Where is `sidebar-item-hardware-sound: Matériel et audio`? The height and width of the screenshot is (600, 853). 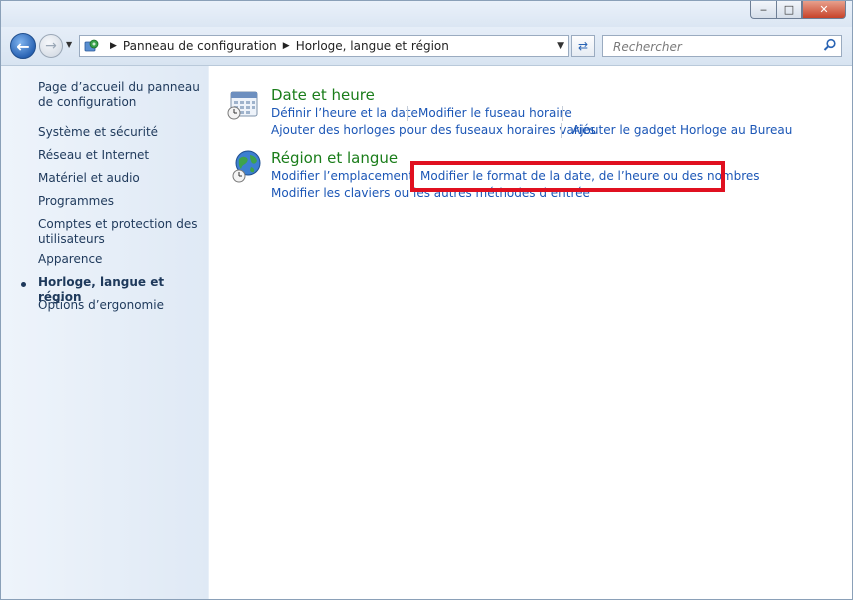
sidebar-item-hardware-sound: Matériel et audio is located at coordinates (120, 178).